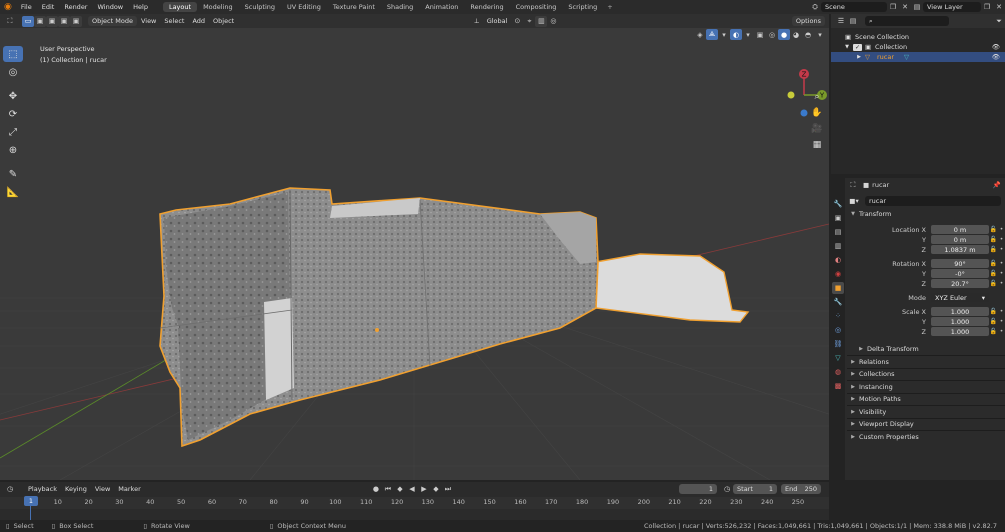 The image size is (1005, 532). Describe the element at coordinates (477, 21) in the screenshot. I see `orientation-icon: ⟂` at that location.